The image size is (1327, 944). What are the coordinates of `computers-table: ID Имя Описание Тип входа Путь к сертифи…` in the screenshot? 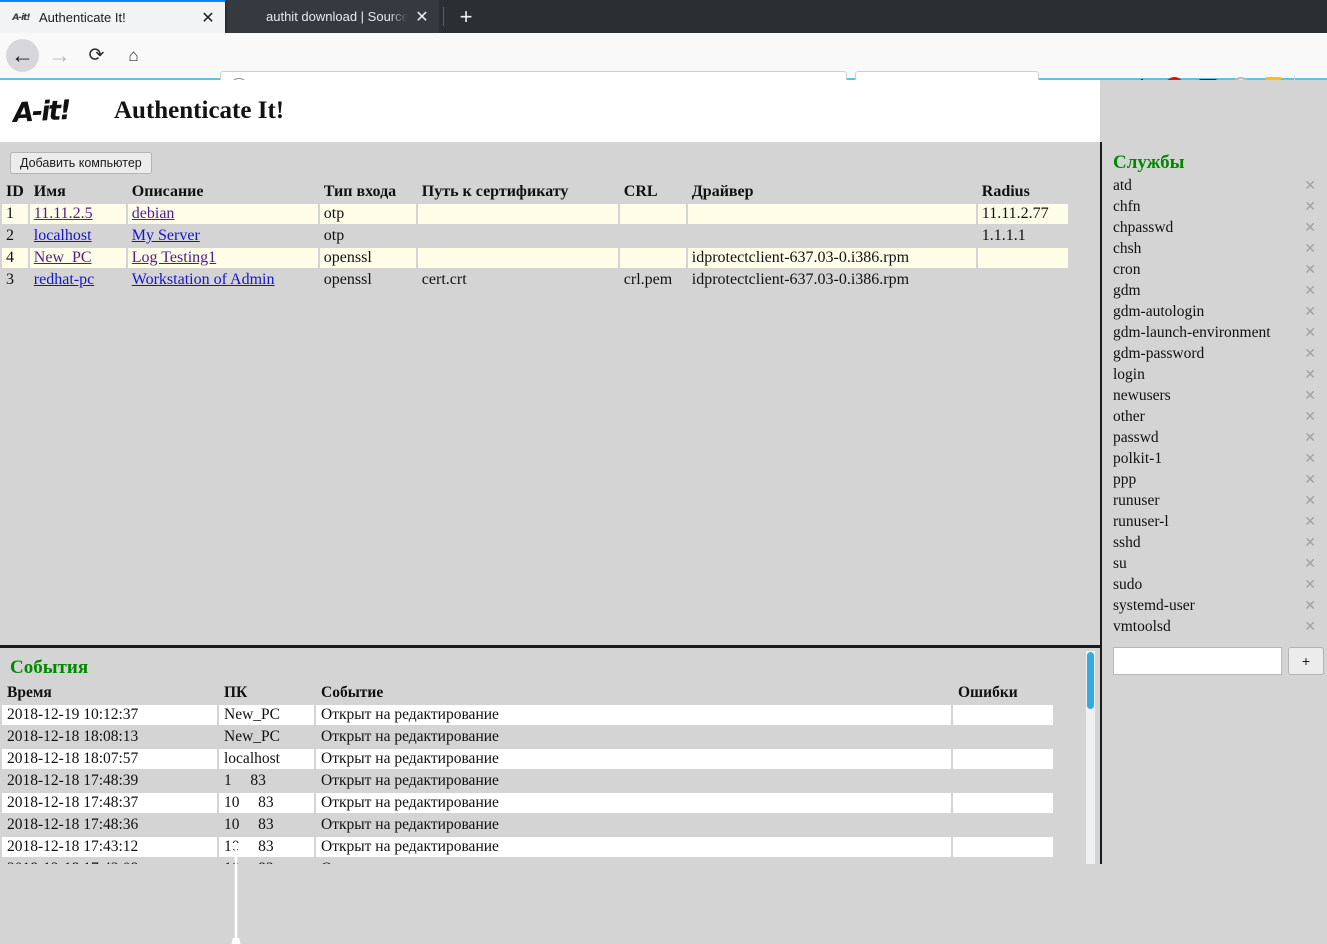 It's located at (535, 236).